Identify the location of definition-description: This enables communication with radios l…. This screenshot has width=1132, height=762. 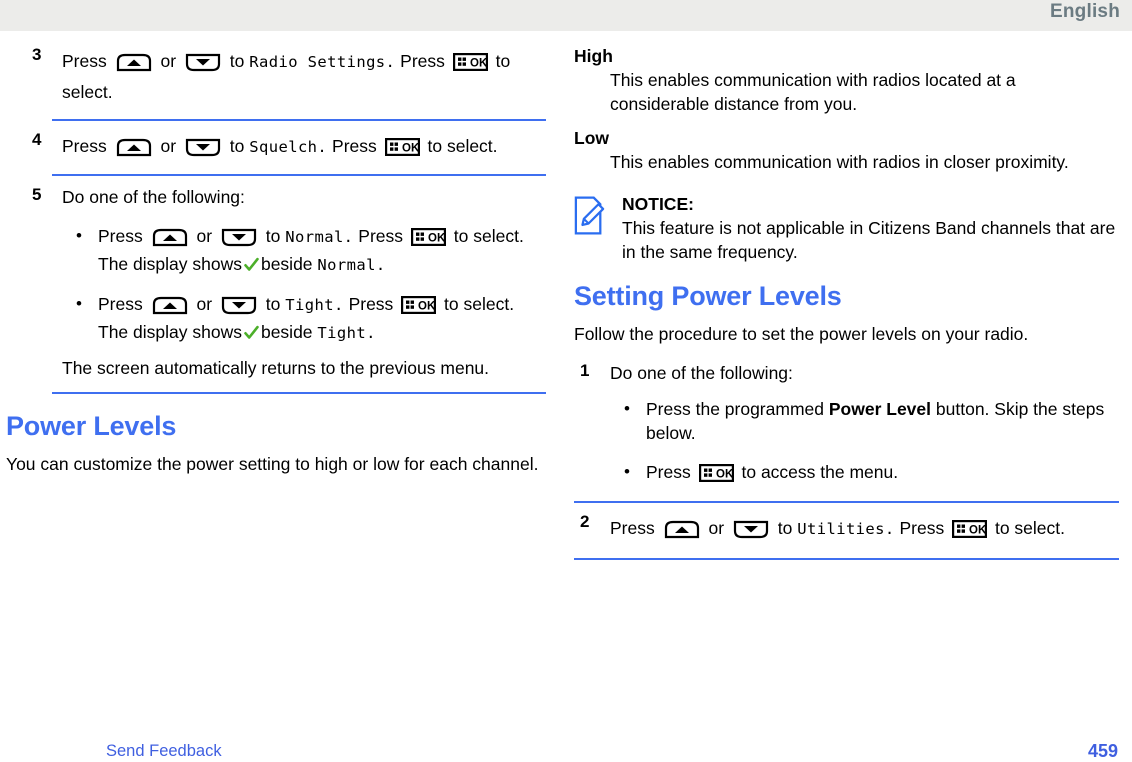
(813, 92).